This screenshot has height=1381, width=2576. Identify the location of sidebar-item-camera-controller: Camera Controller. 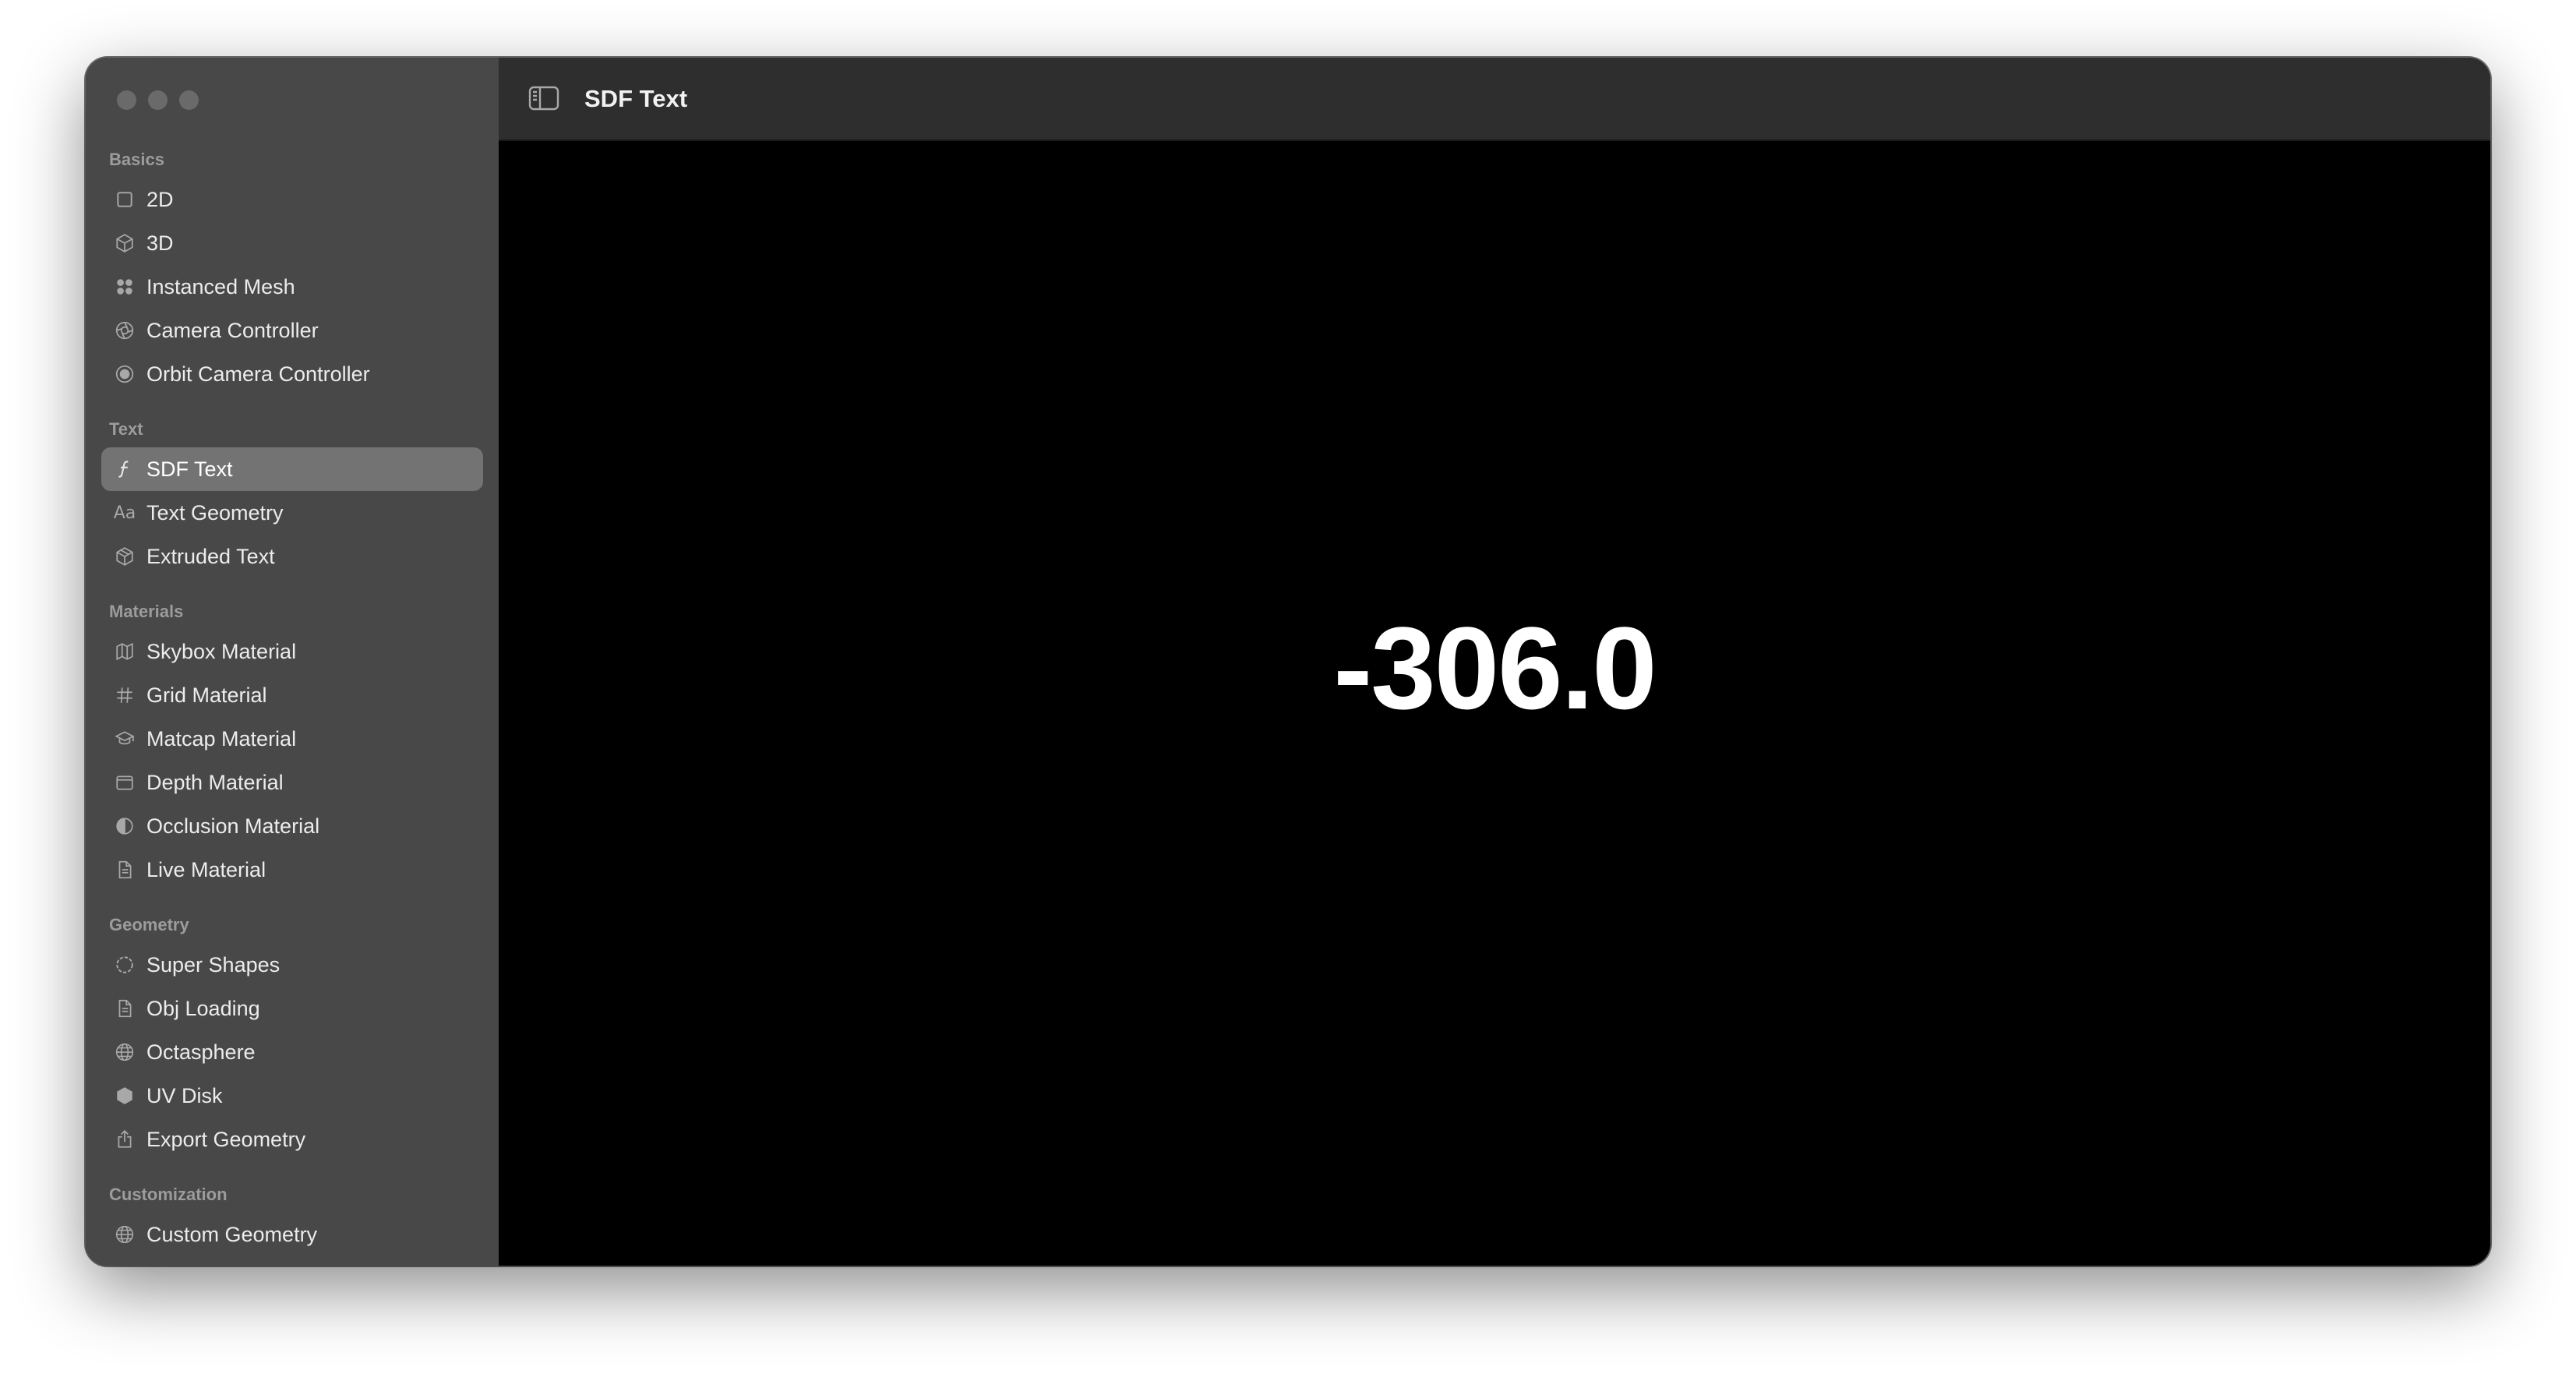
(292, 330).